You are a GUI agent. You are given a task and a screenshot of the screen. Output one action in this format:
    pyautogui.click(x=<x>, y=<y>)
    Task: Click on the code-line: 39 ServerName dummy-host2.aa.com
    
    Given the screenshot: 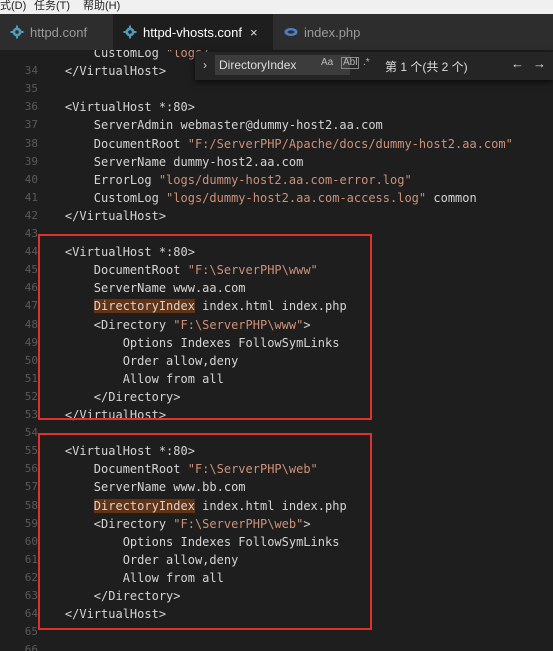 What is the action you would take?
    pyautogui.click(x=276, y=162)
    